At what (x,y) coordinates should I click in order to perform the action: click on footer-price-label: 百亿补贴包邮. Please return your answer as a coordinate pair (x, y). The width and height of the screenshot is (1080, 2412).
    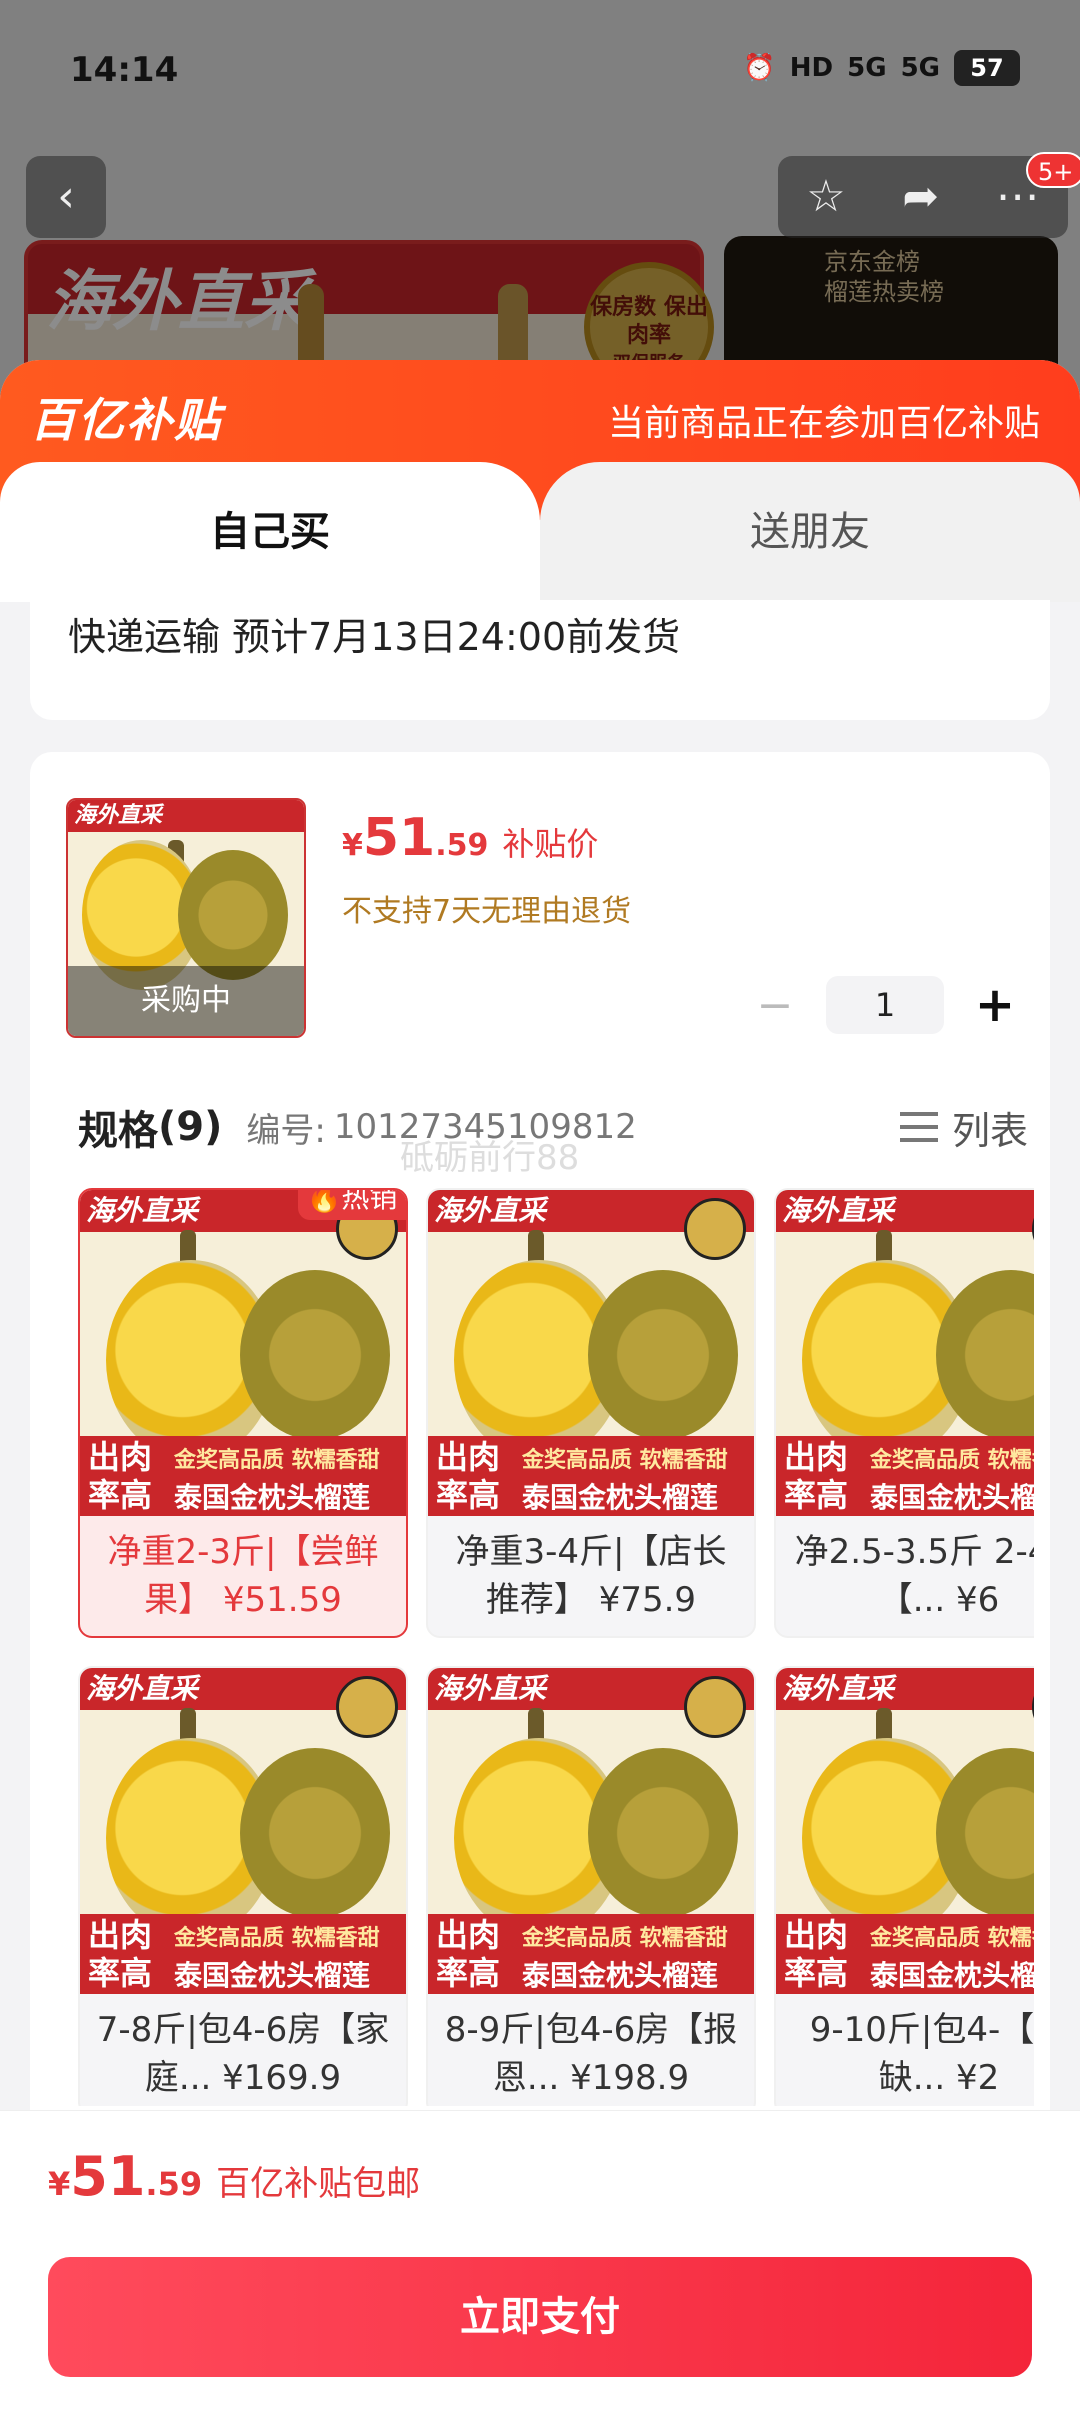
    Looking at the image, I should click on (318, 2184).